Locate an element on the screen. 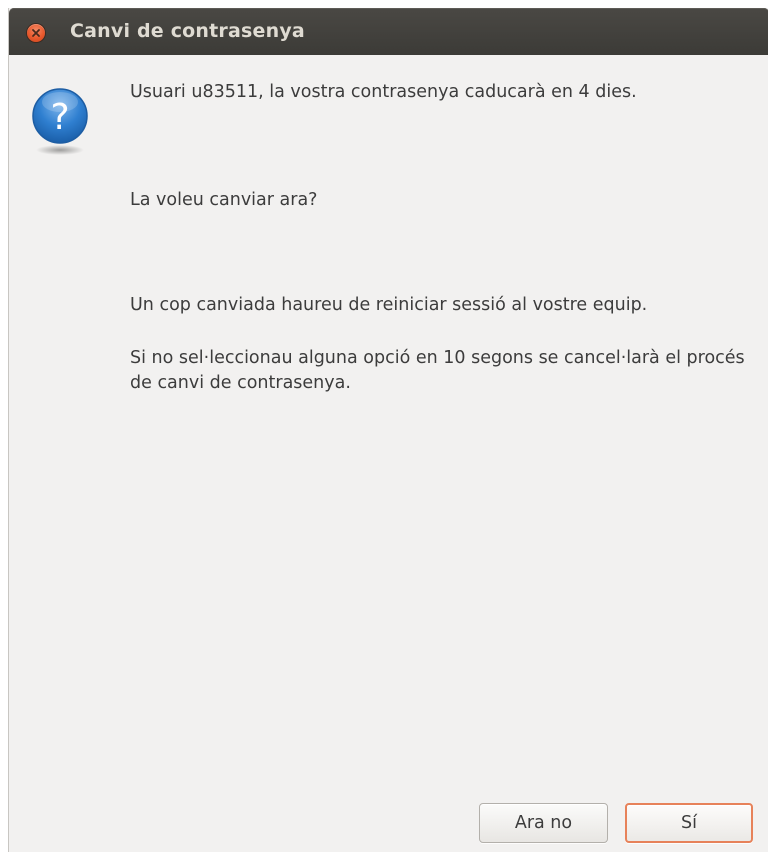 The image size is (768, 852). not-now-button: Ara no is located at coordinates (543, 823).